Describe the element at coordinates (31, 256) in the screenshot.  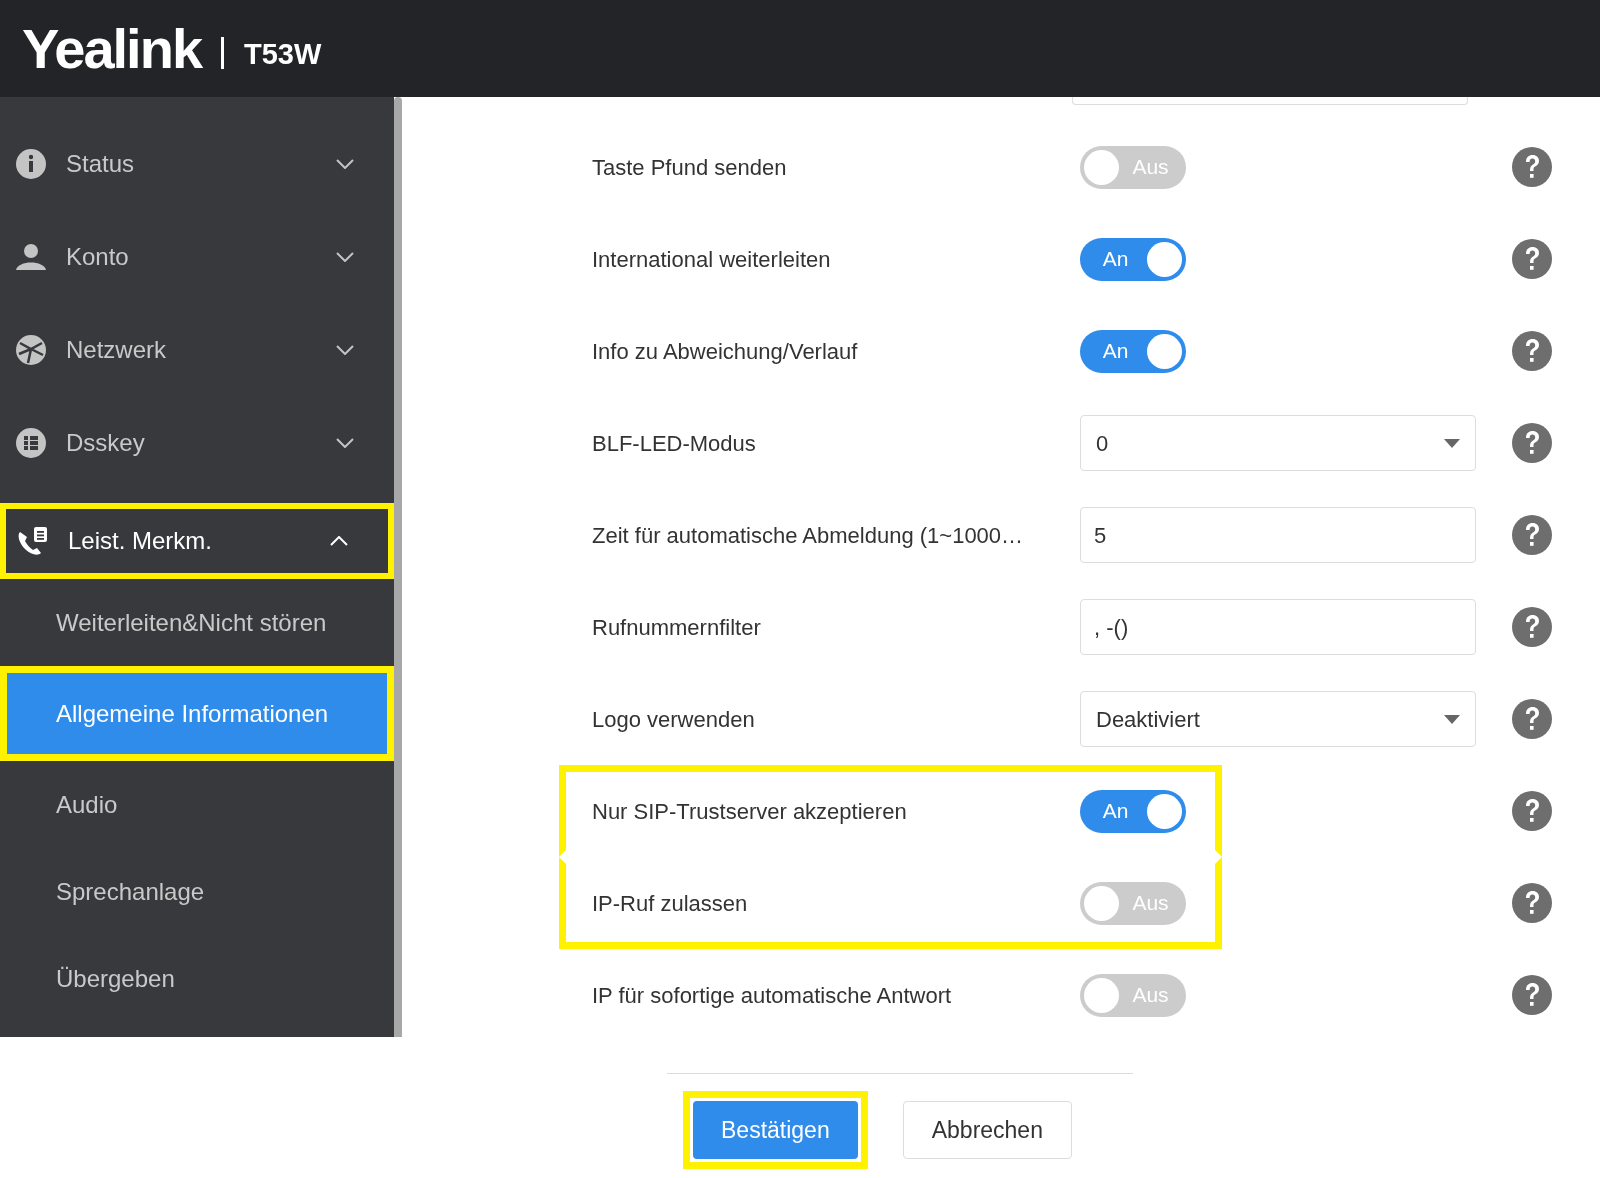
I see `user-icon` at that location.